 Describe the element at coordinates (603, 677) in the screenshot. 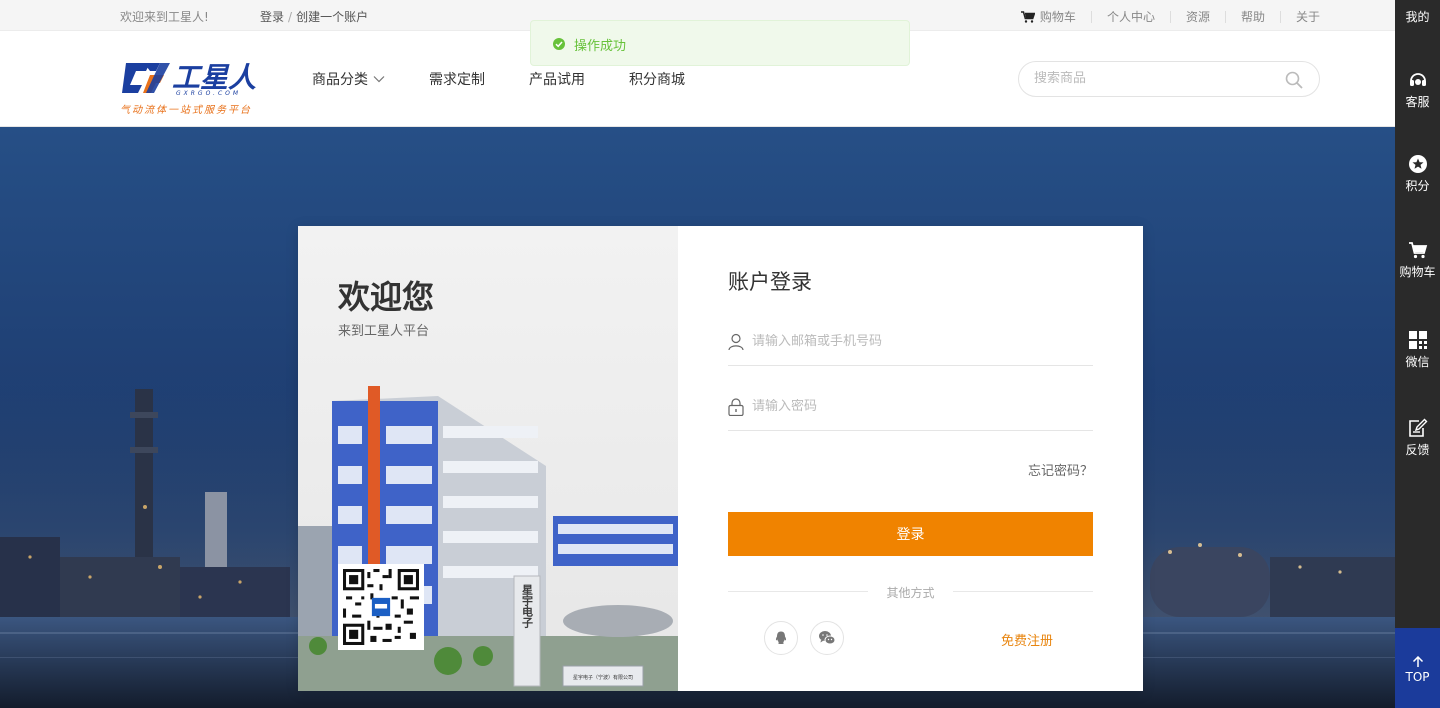

I see `building-plaque-text: 星宇电子（宁波）有限公司` at that location.